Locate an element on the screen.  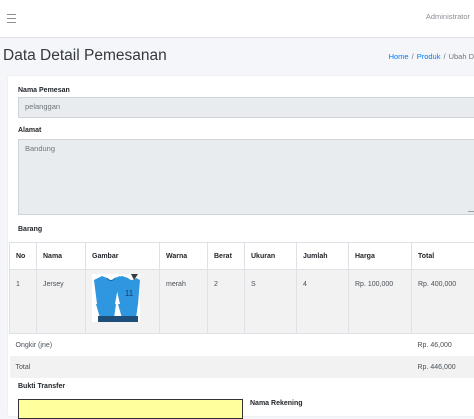
cell-total: Rp. 400,000 is located at coordinates (443, 302).